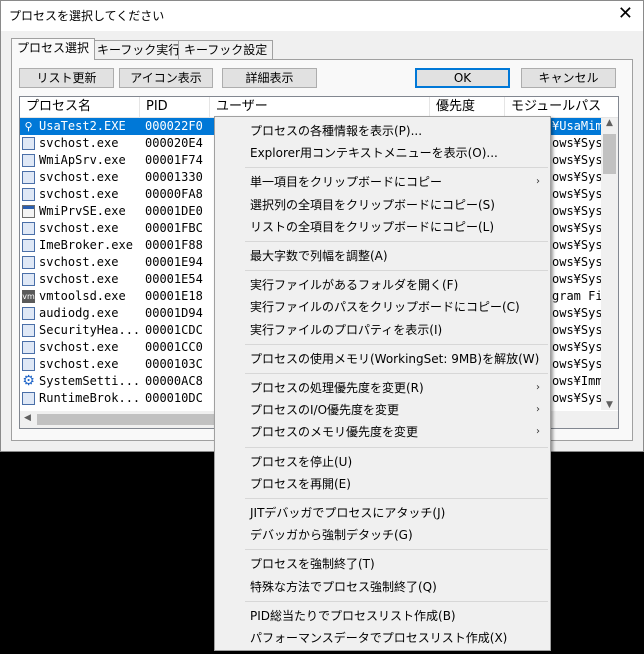 Image resolution: width=644 pixels, height=654 pixels. What do you see at coordinates (174, 381) in the screenshot?
I see `pid-cell: 00000AC8` at bounding box center [174, 381].